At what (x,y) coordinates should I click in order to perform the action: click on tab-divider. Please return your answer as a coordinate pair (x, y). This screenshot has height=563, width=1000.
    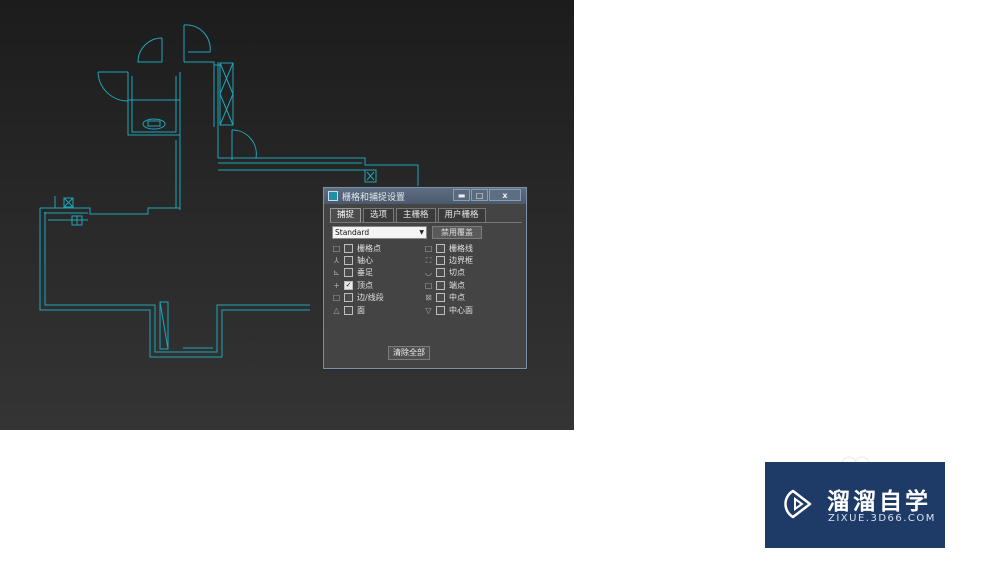
    Looking at the image, I should click on (426, 222).